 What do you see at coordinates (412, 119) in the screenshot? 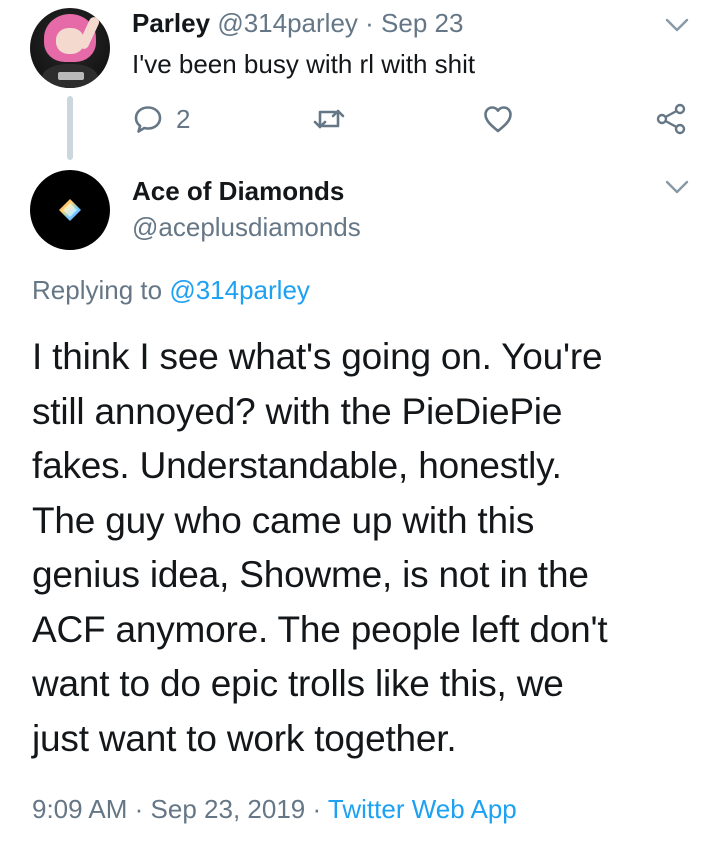
I see `tweet-actions: 2` at bounding box center [412, 119].